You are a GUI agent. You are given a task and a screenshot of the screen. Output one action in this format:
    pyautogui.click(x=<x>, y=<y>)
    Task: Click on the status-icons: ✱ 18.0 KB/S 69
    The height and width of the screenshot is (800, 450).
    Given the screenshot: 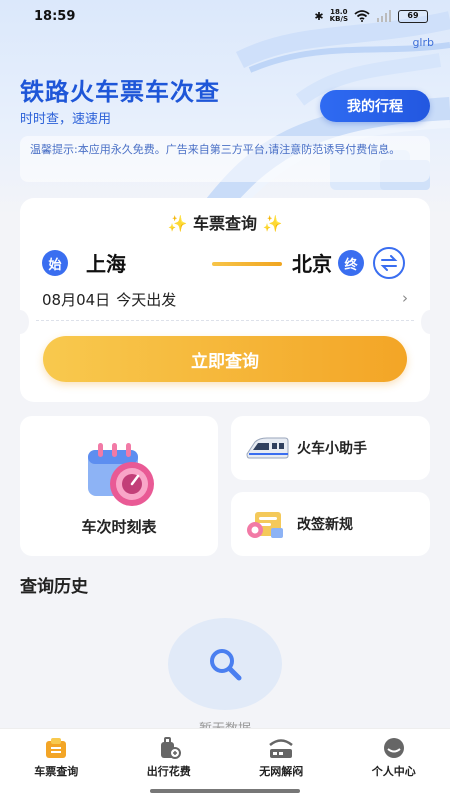 What is the action you would take?
    pyautogui.click(x=371, y=16)
    